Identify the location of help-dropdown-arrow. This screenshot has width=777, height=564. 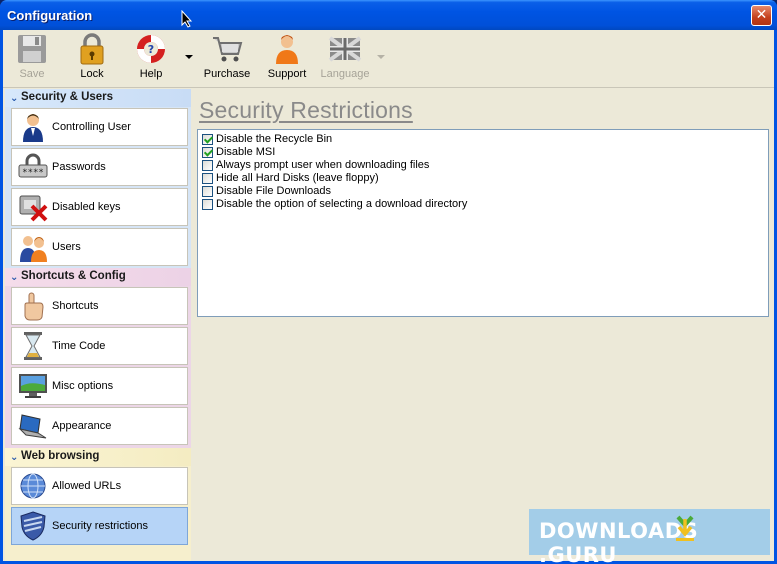
(189, 57).